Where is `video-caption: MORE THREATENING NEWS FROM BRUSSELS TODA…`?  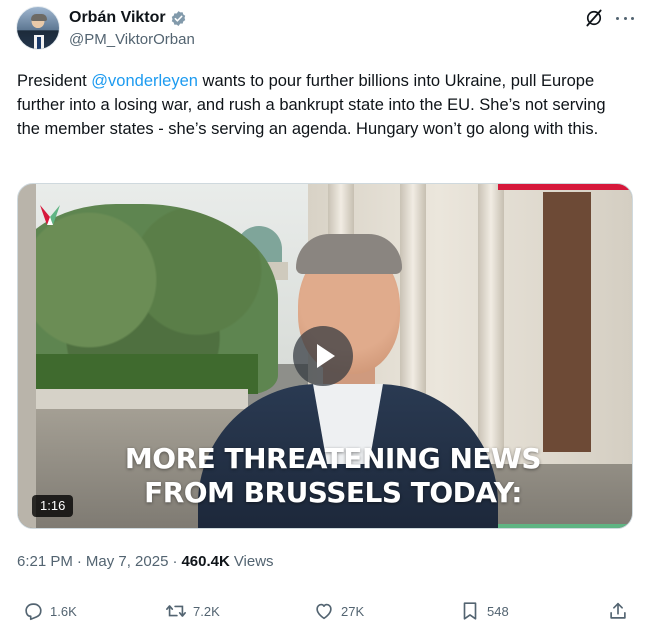
video-caption: MORE THREATENING NEWS FROM BRUSSELS TODA… is located at coordinates (333, 476).